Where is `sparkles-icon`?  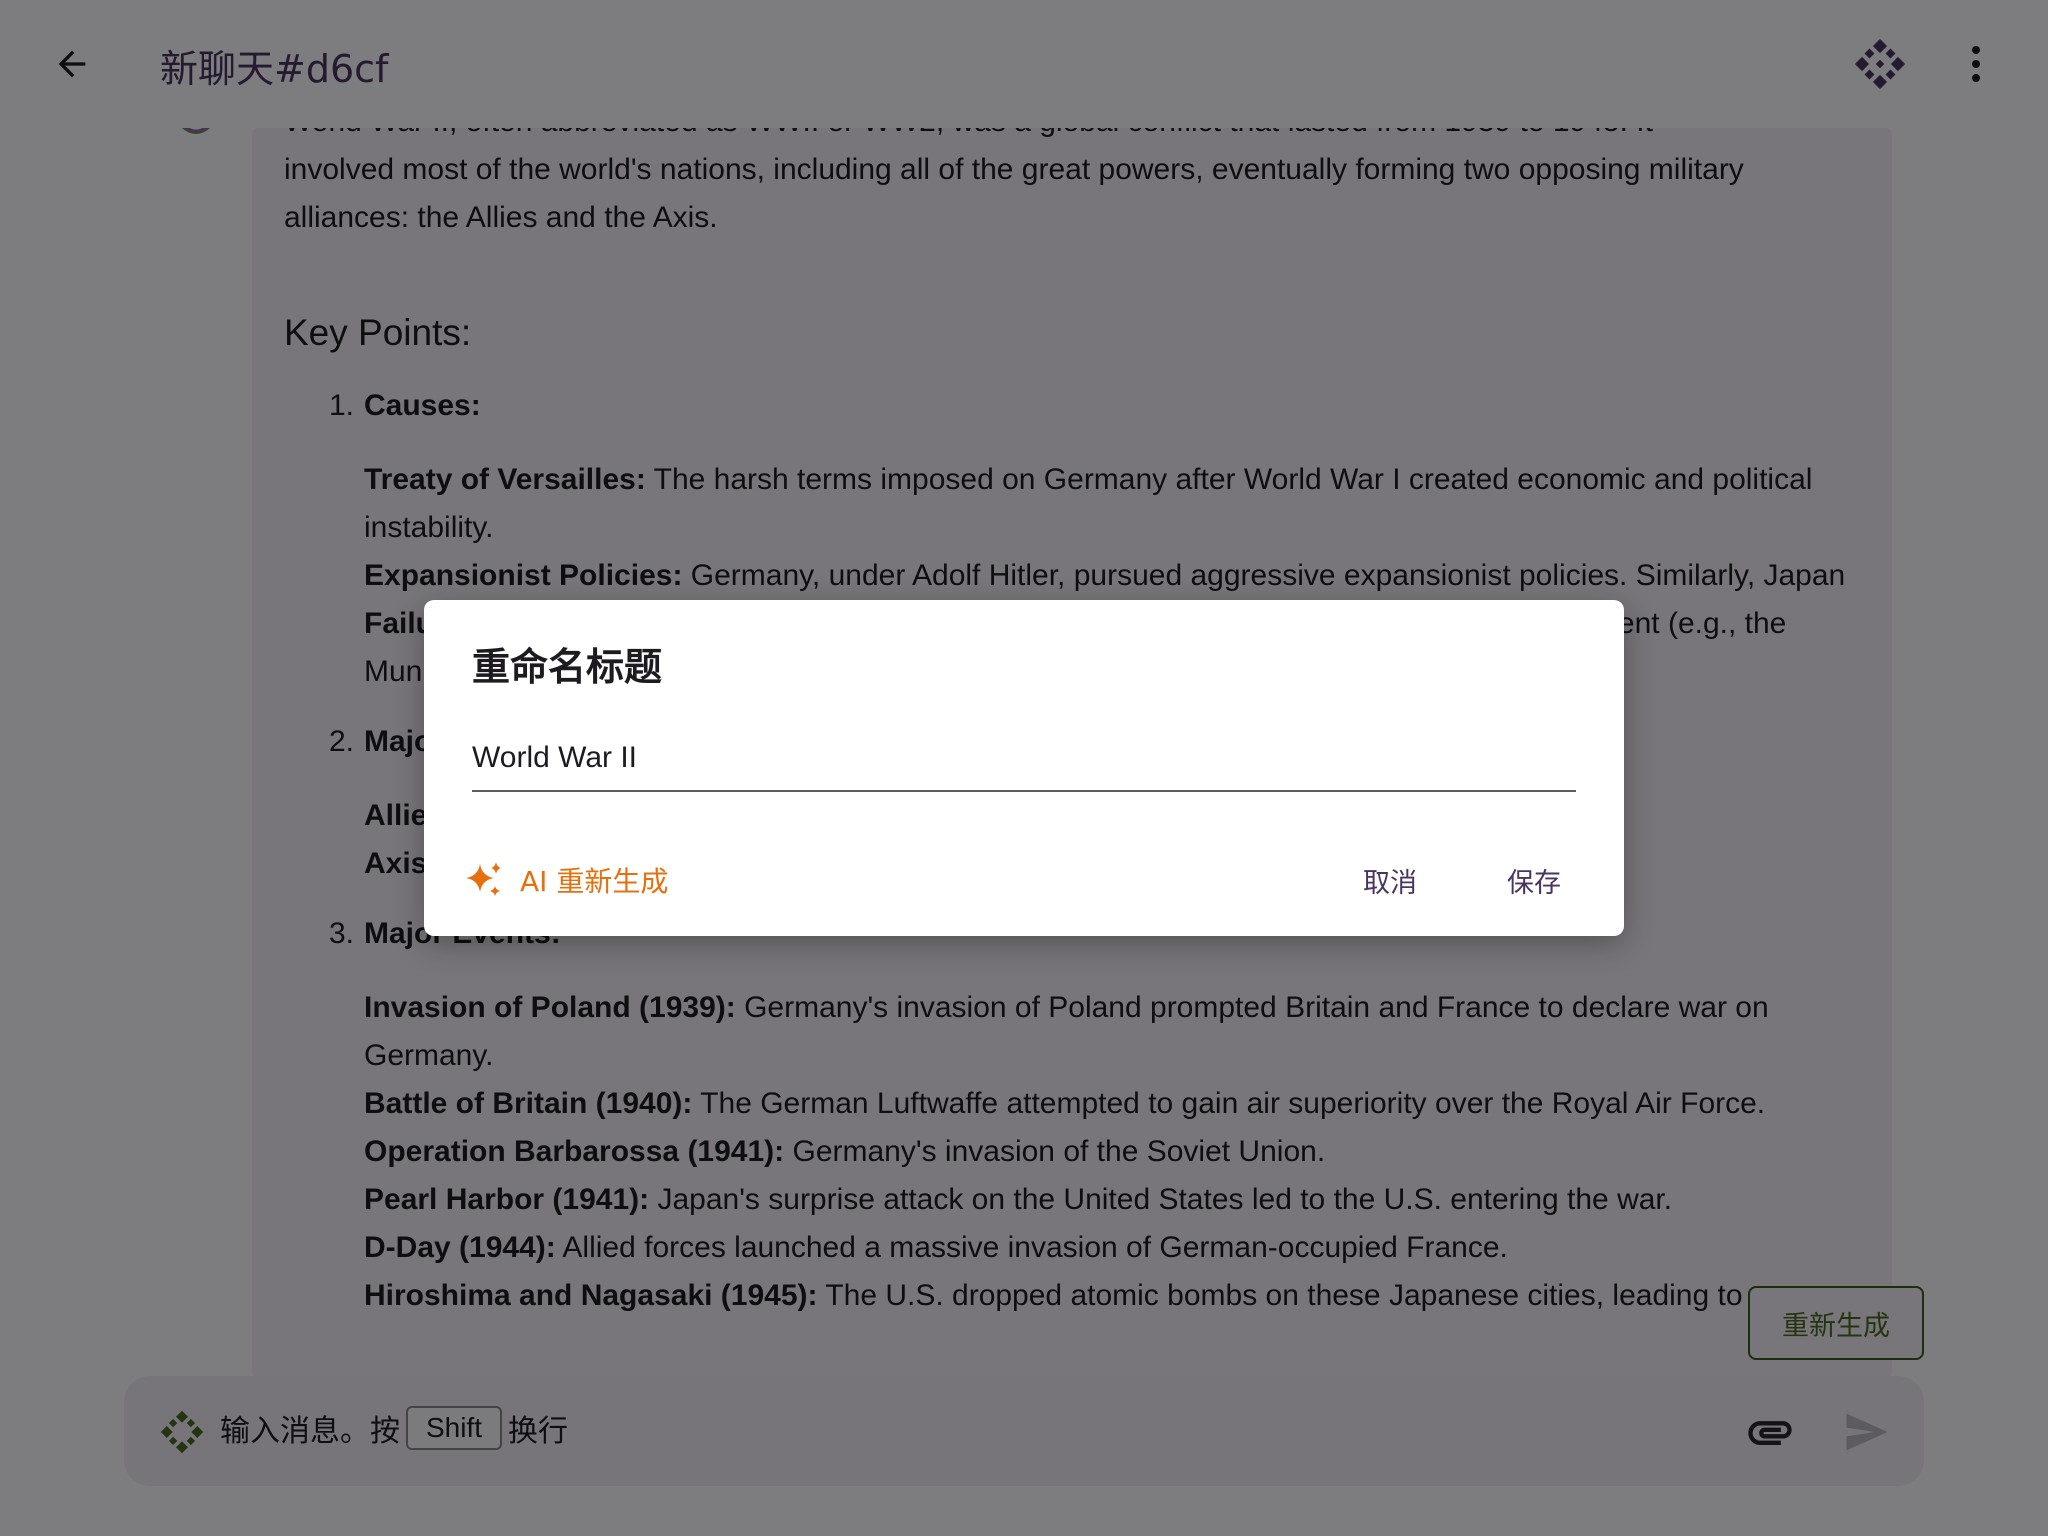
sparkles-icon is located at coordinates (483, 879).